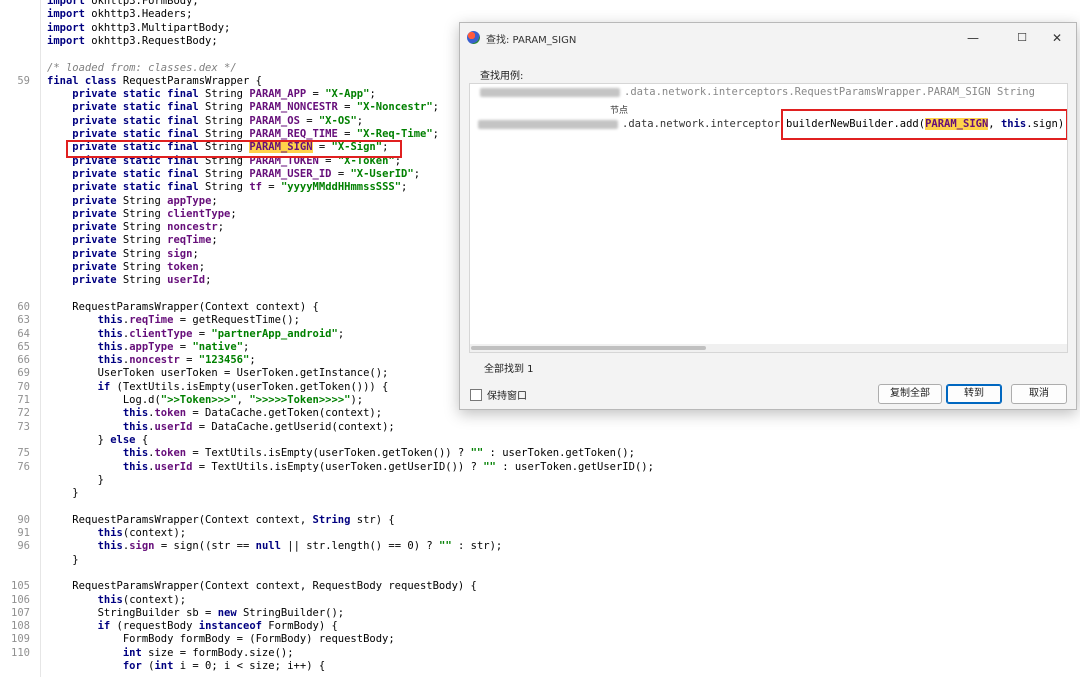 The height and width of the screenshot is (677, 1080). Describe the element at coordinates (196, 612) in the screenshot. I see `code-text: StringBuilder sb = new StringBuilder();` at that location.